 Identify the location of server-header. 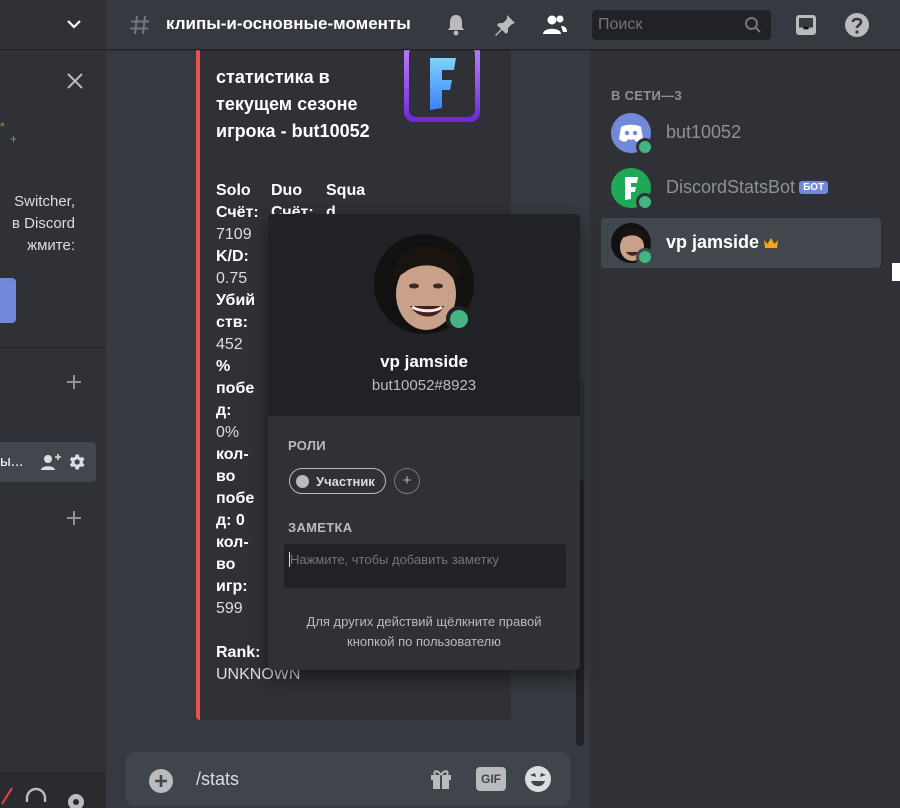
(53, 25).